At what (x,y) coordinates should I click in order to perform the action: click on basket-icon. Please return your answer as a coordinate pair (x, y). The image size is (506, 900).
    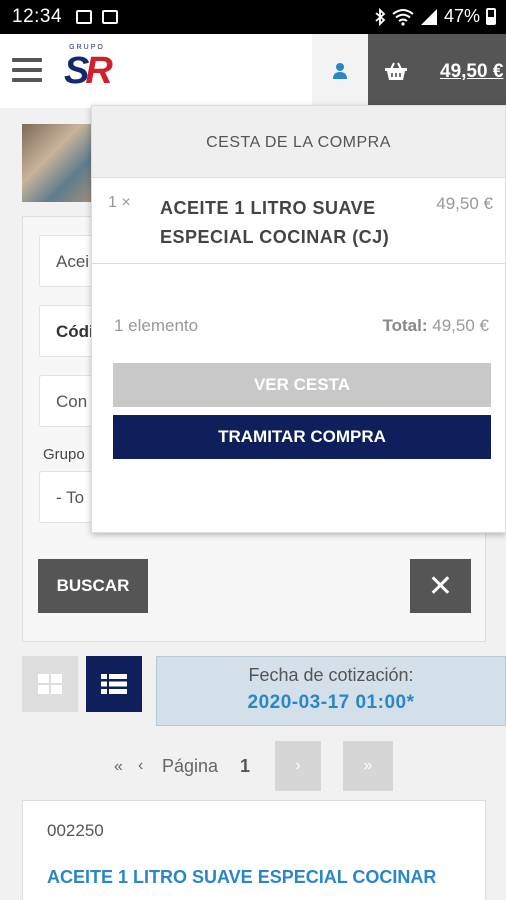
    Looking at the image, I should click on (396, 71).